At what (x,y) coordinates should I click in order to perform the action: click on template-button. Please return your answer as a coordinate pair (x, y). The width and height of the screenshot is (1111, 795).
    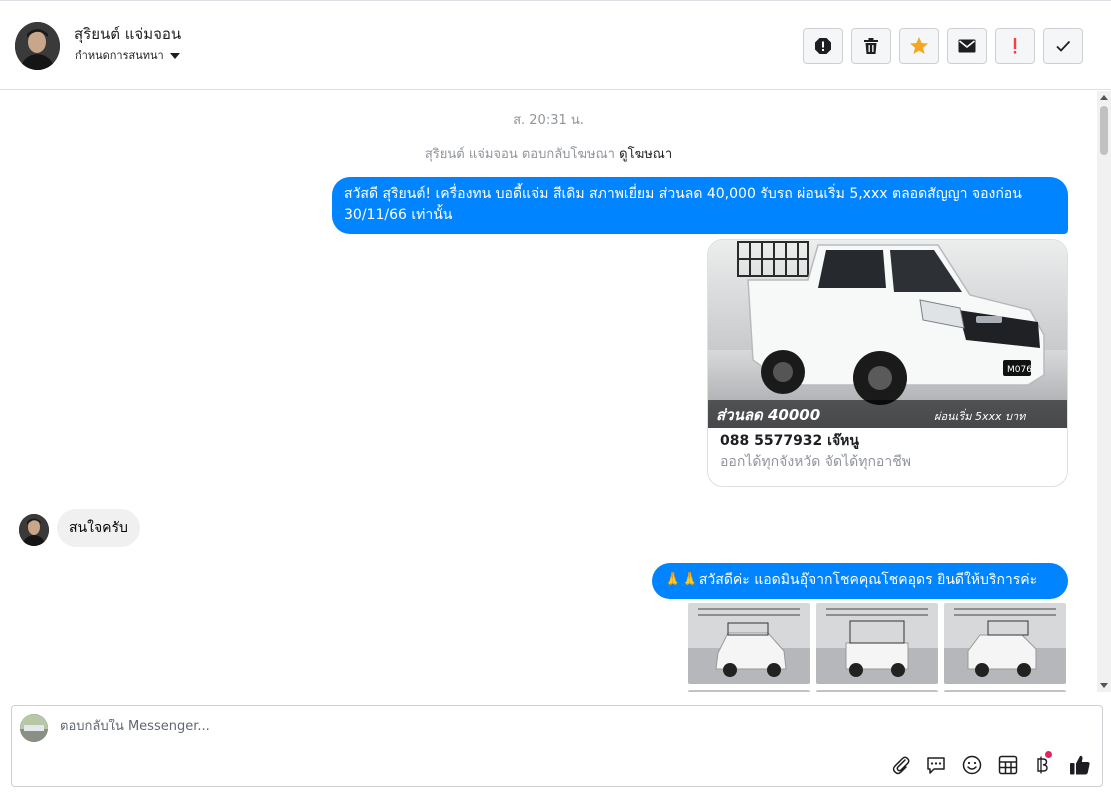
    Looking at the image, I should click on (1008, 765).